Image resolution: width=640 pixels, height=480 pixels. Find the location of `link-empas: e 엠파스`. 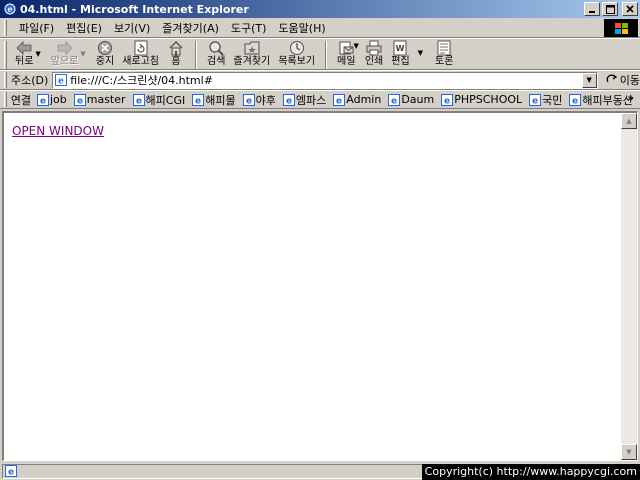

link-empas: e 엠파스 is located at coordinates (304, 100).